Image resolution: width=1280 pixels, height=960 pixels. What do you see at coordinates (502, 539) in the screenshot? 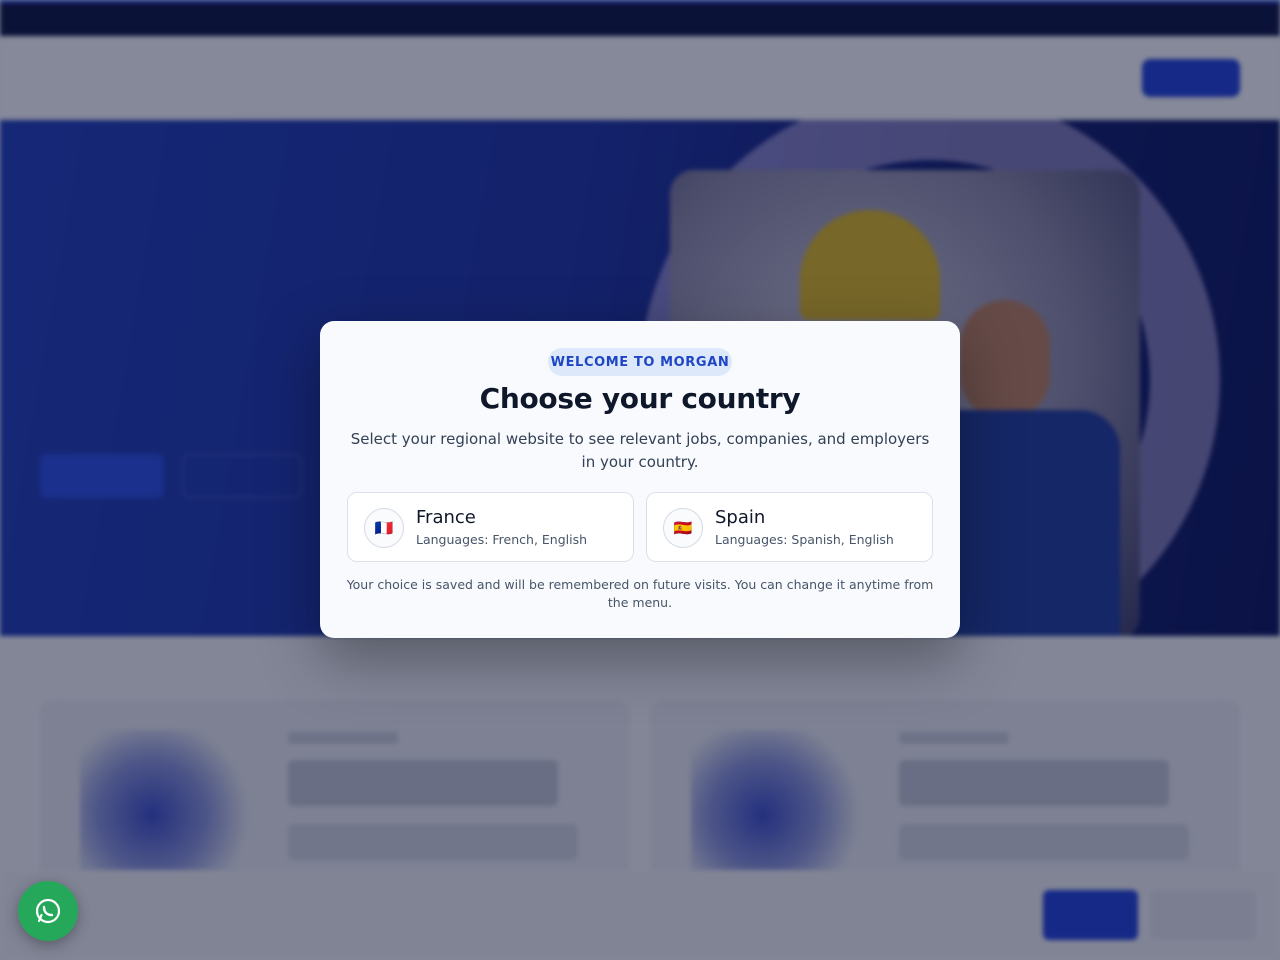
I see `country-languages: Languages: French, English` at bounding box center [502, 539].